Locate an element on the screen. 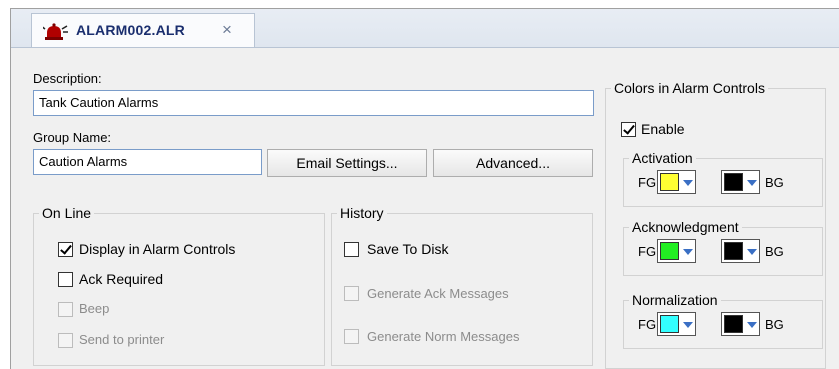 The width and height of the screenshot is (839, 369). send-to-printer-checkbox is located at coordinates (65, 340).